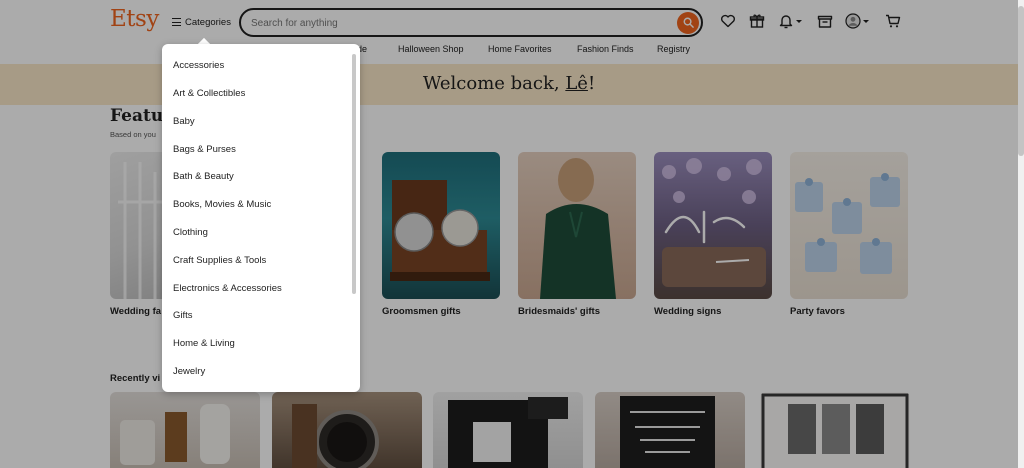 The height and width of the screenshot is (468, 1024). I want to click on category-item-clothing: Clothing, so click(190, 232).